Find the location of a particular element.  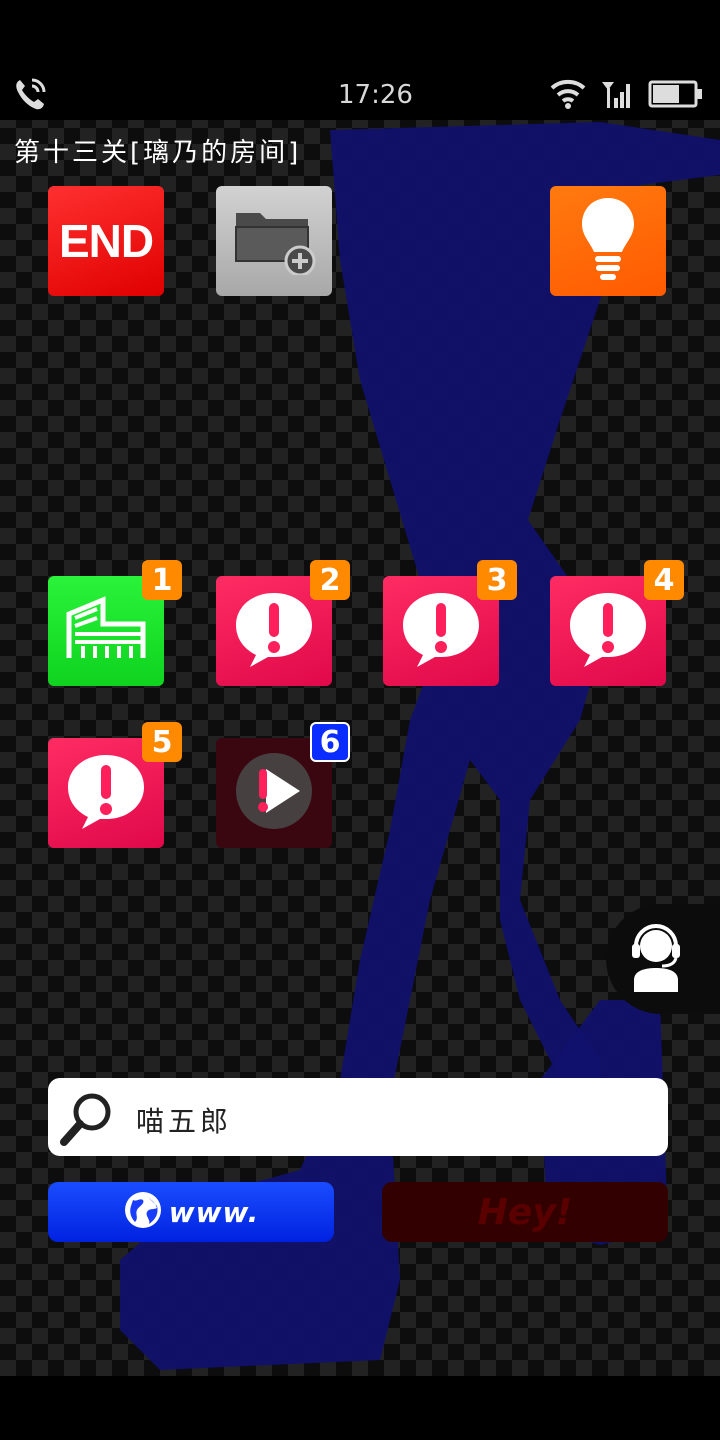

customer-service-button is located at coordinates (663, 959).